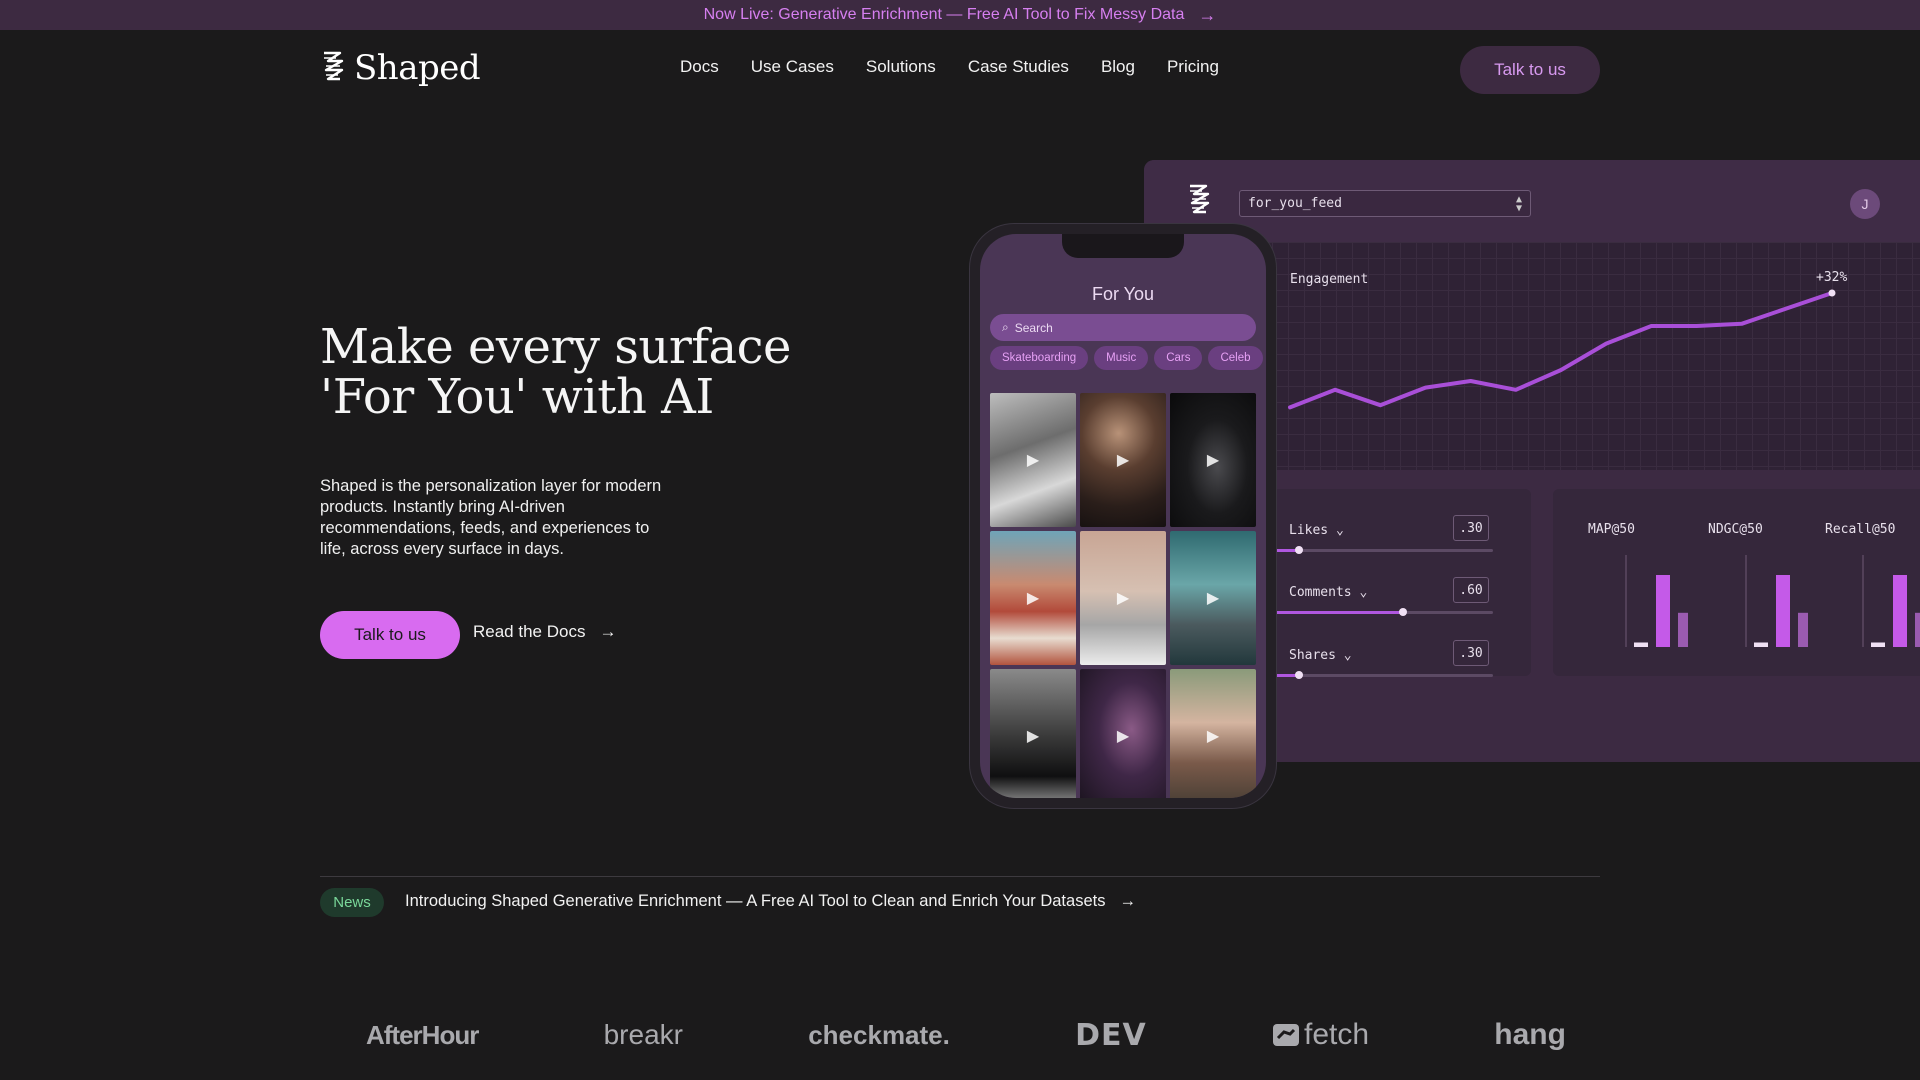 The width and height of the screenshot is (1920, 1080). Describe the element at coordinates (1471, 528) in the screenshot. I see `weight-likes-value: .30` at that location.